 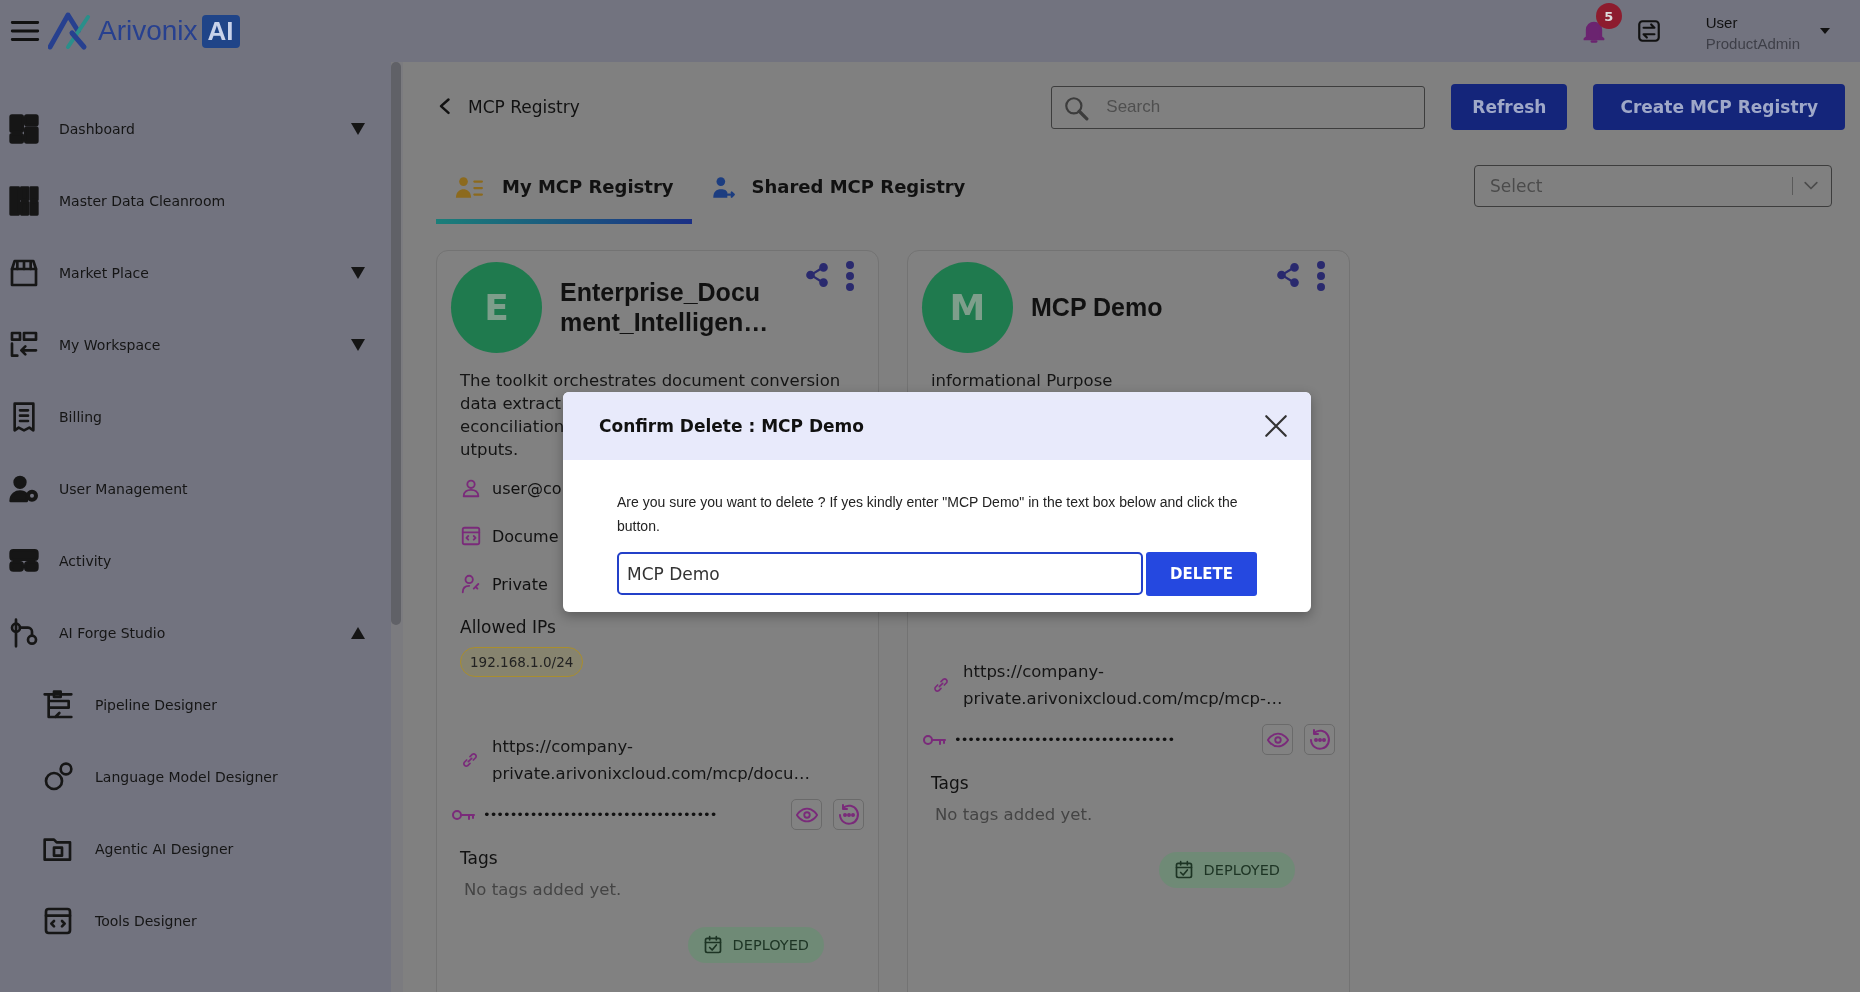 I want to click on detail-text: Docume, so click(x=525, y=536).